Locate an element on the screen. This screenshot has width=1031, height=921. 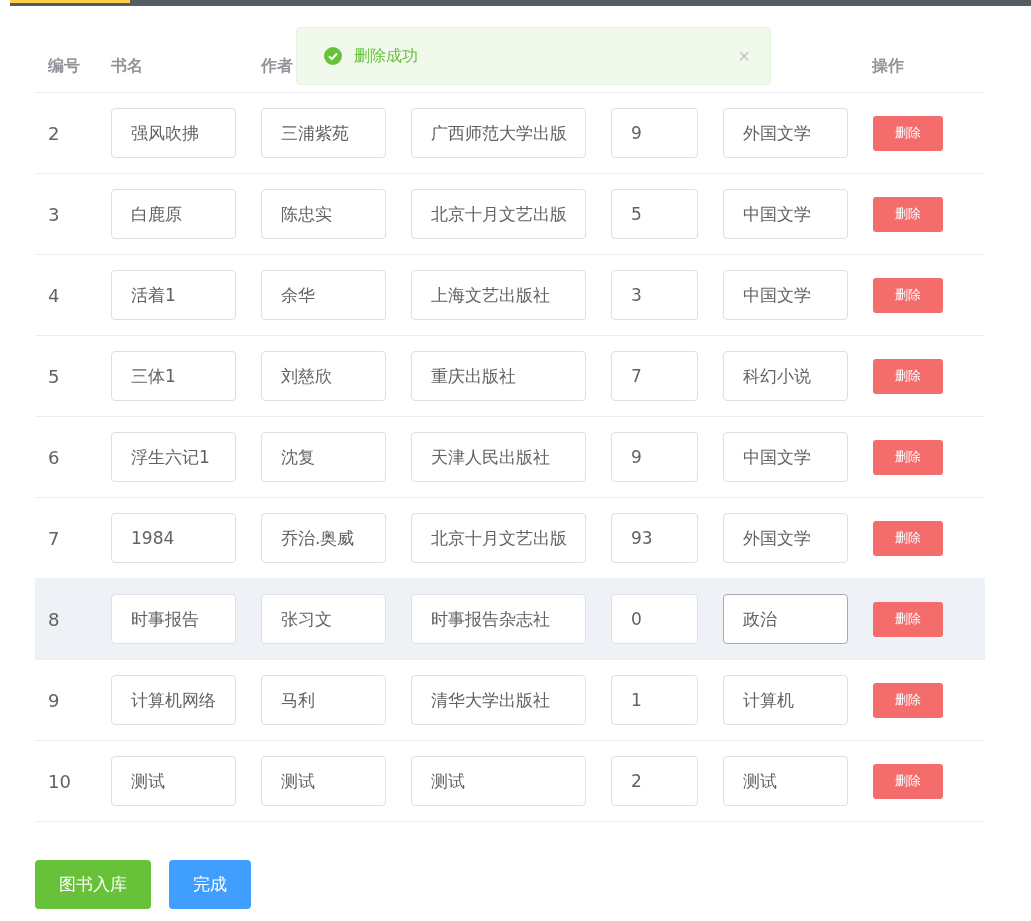
input-field: 三浦紫苑 is located at coordinates (323, 133).